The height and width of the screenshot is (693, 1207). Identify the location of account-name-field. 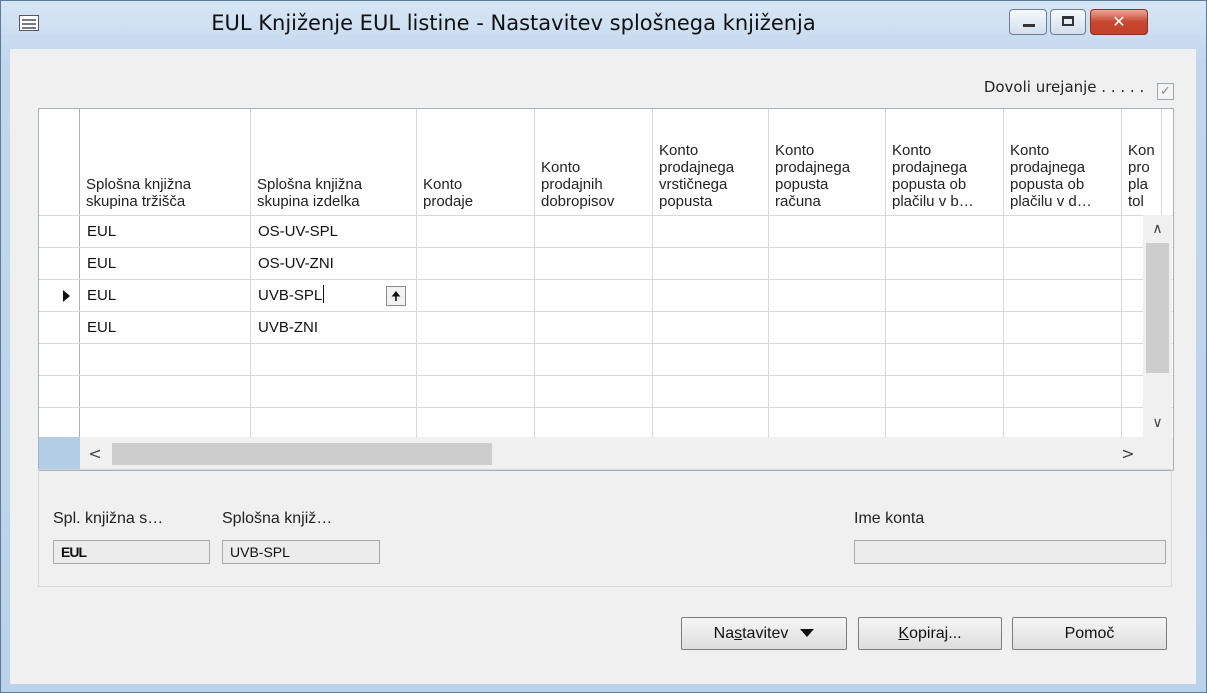
(1010, 552).